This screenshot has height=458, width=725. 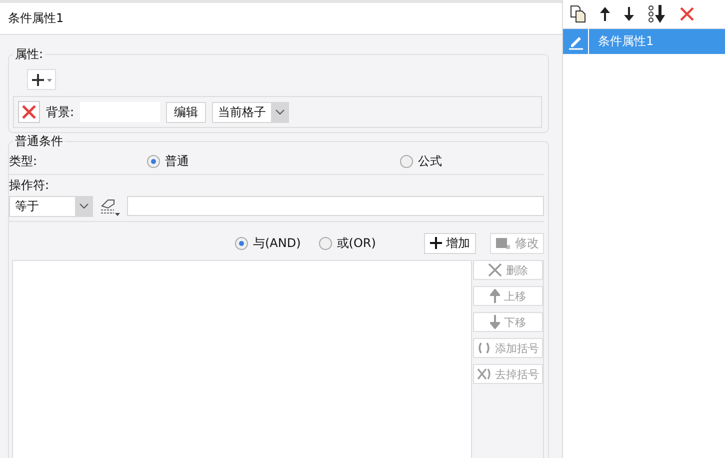 What do you see at coordinates (41, 79) in the screenshot?
I see `add-menu-button` at bounding box center [41, 79].